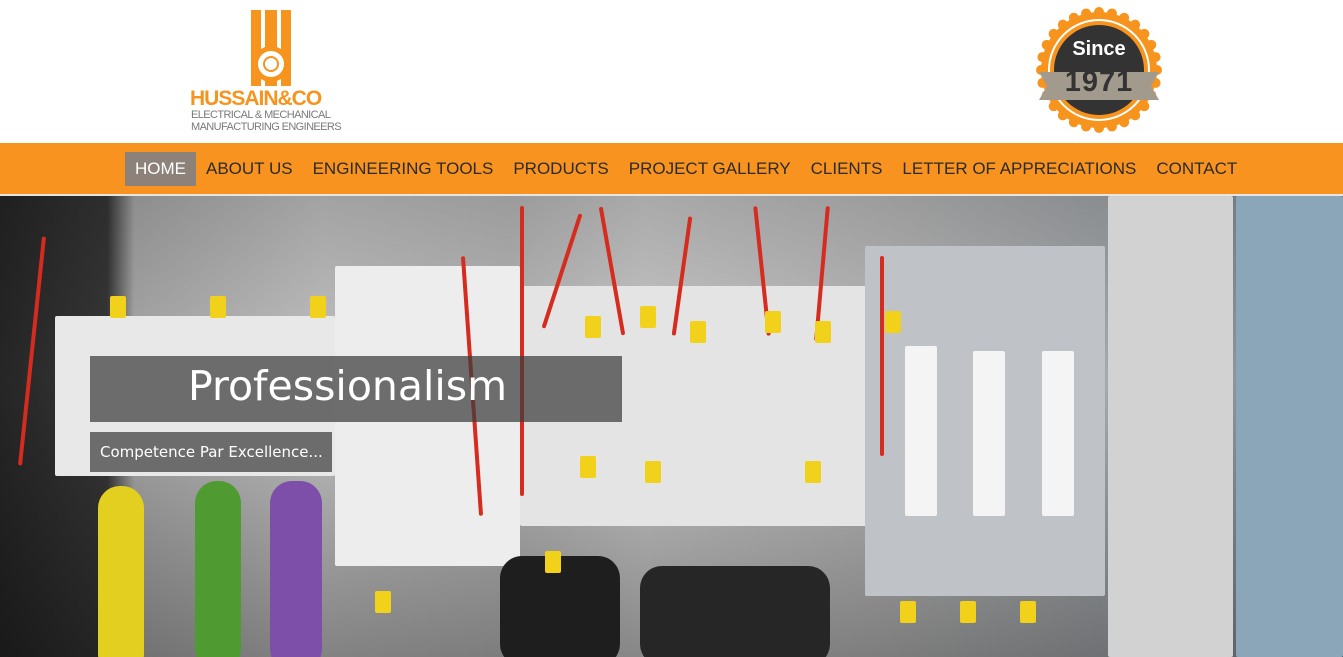  I want to click on nav-item-products: PRODUCTS, so click(560, 169).